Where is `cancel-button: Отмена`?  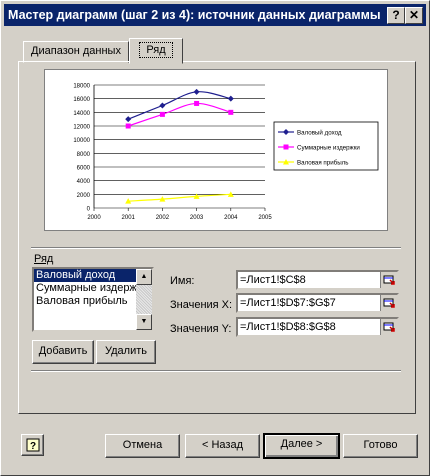
cancel-button: Отмена is located at coordinates (142, 446).